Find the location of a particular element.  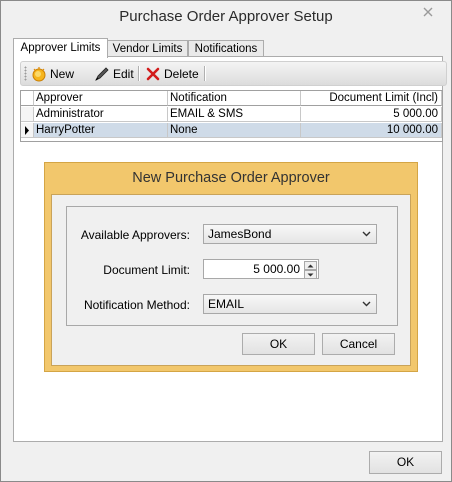

cell-notification: EMAIL & SMS is located at coordinates (234, 114).